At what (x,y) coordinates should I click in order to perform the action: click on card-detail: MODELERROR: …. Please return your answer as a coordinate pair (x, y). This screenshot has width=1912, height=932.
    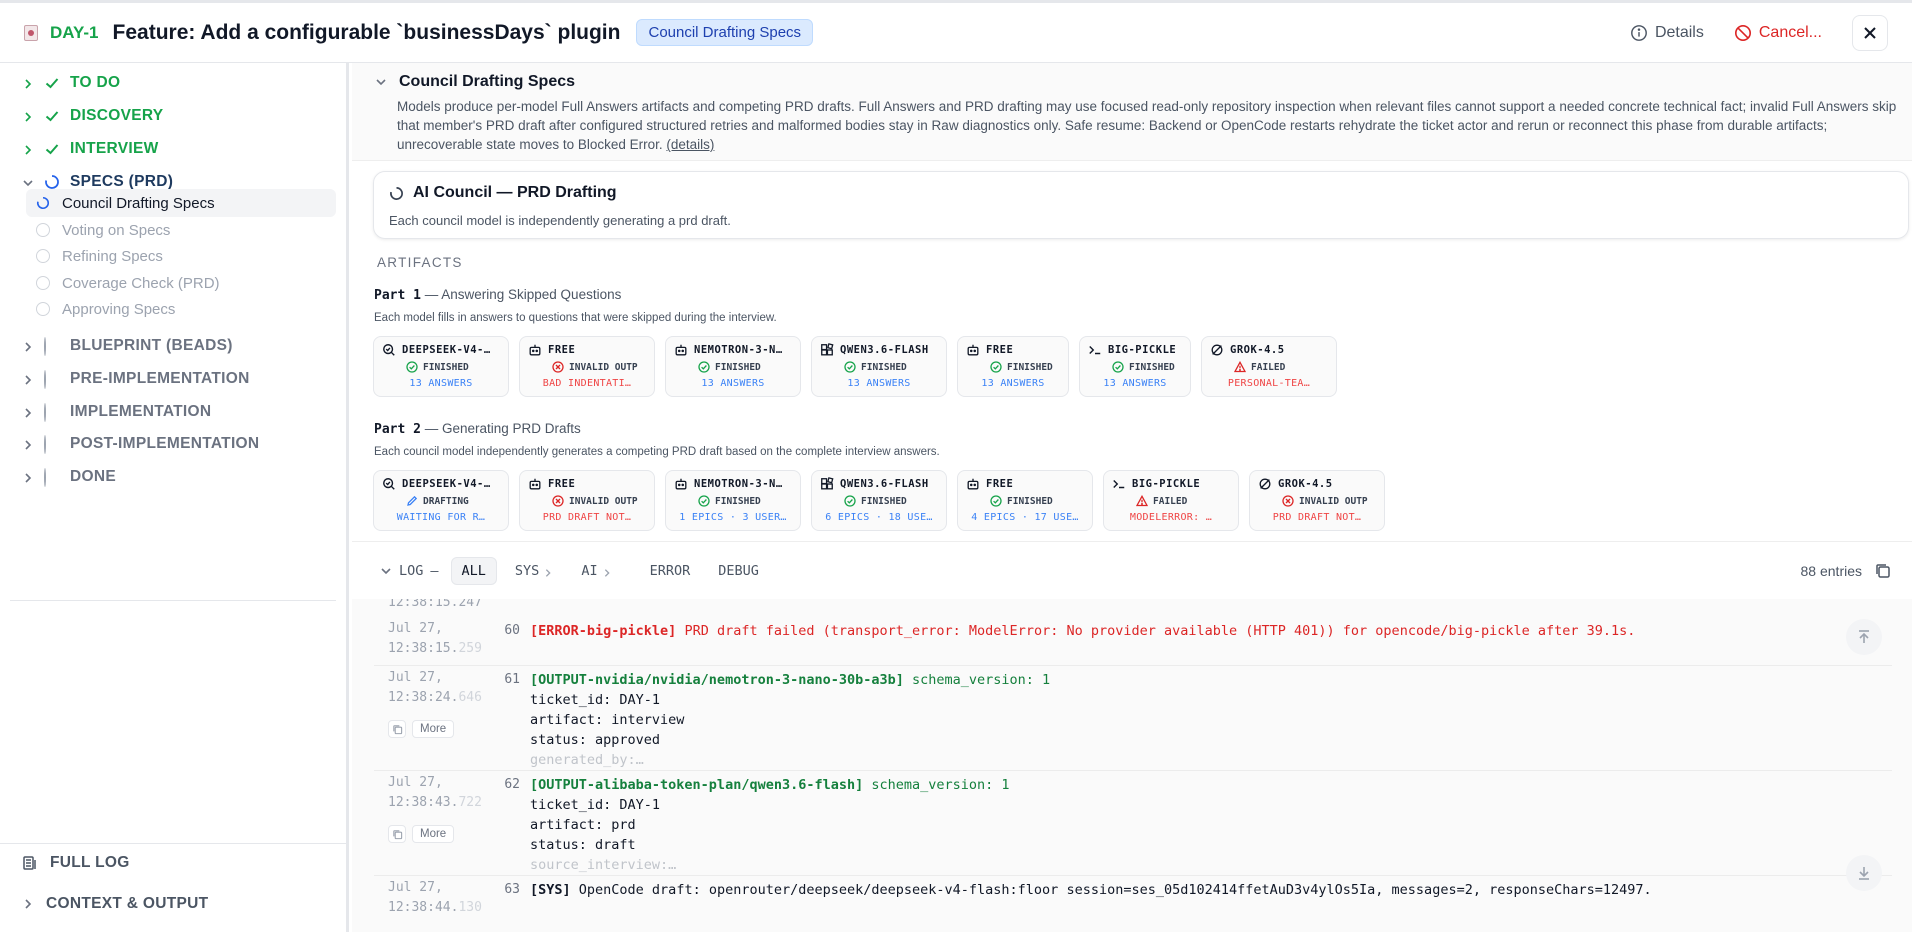
    Looking at the image, I should click on (1171, 517).